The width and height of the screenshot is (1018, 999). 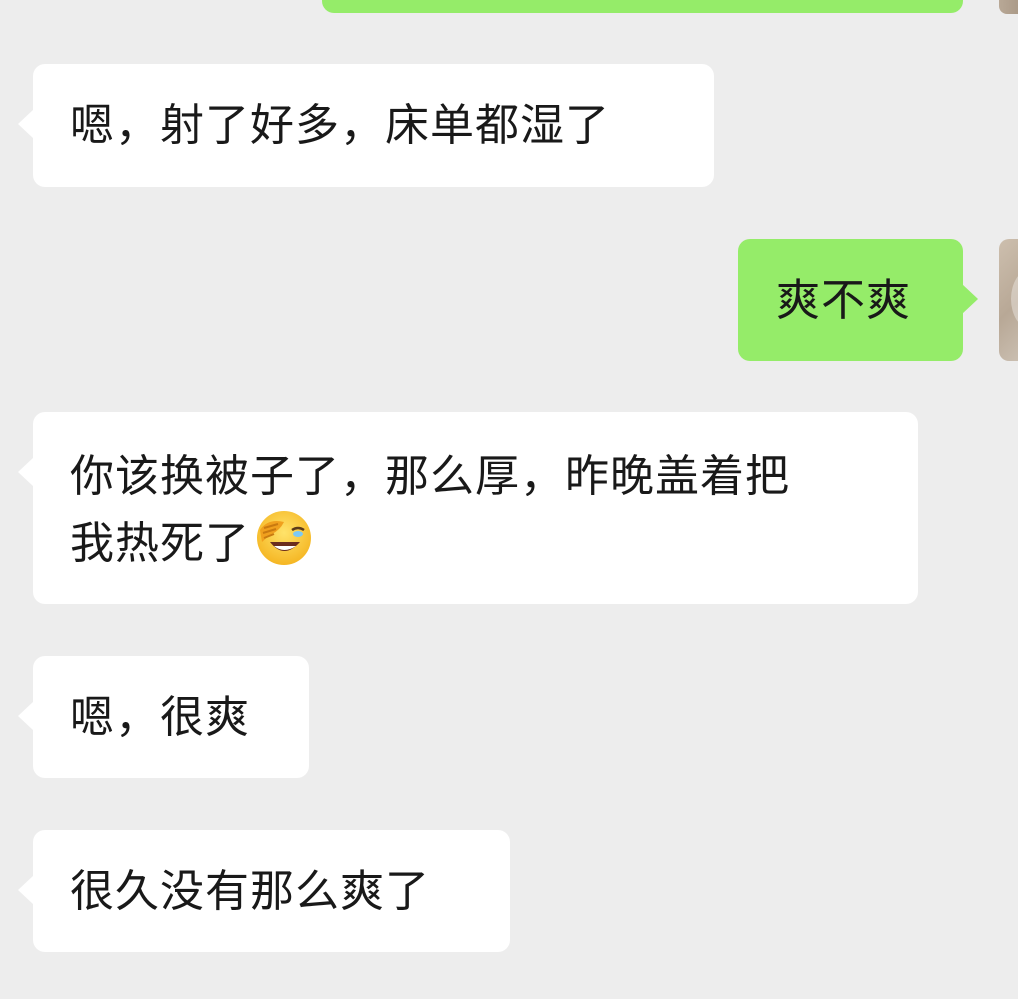 I want to click on avatar-photo, so click(x=1014, y=299).